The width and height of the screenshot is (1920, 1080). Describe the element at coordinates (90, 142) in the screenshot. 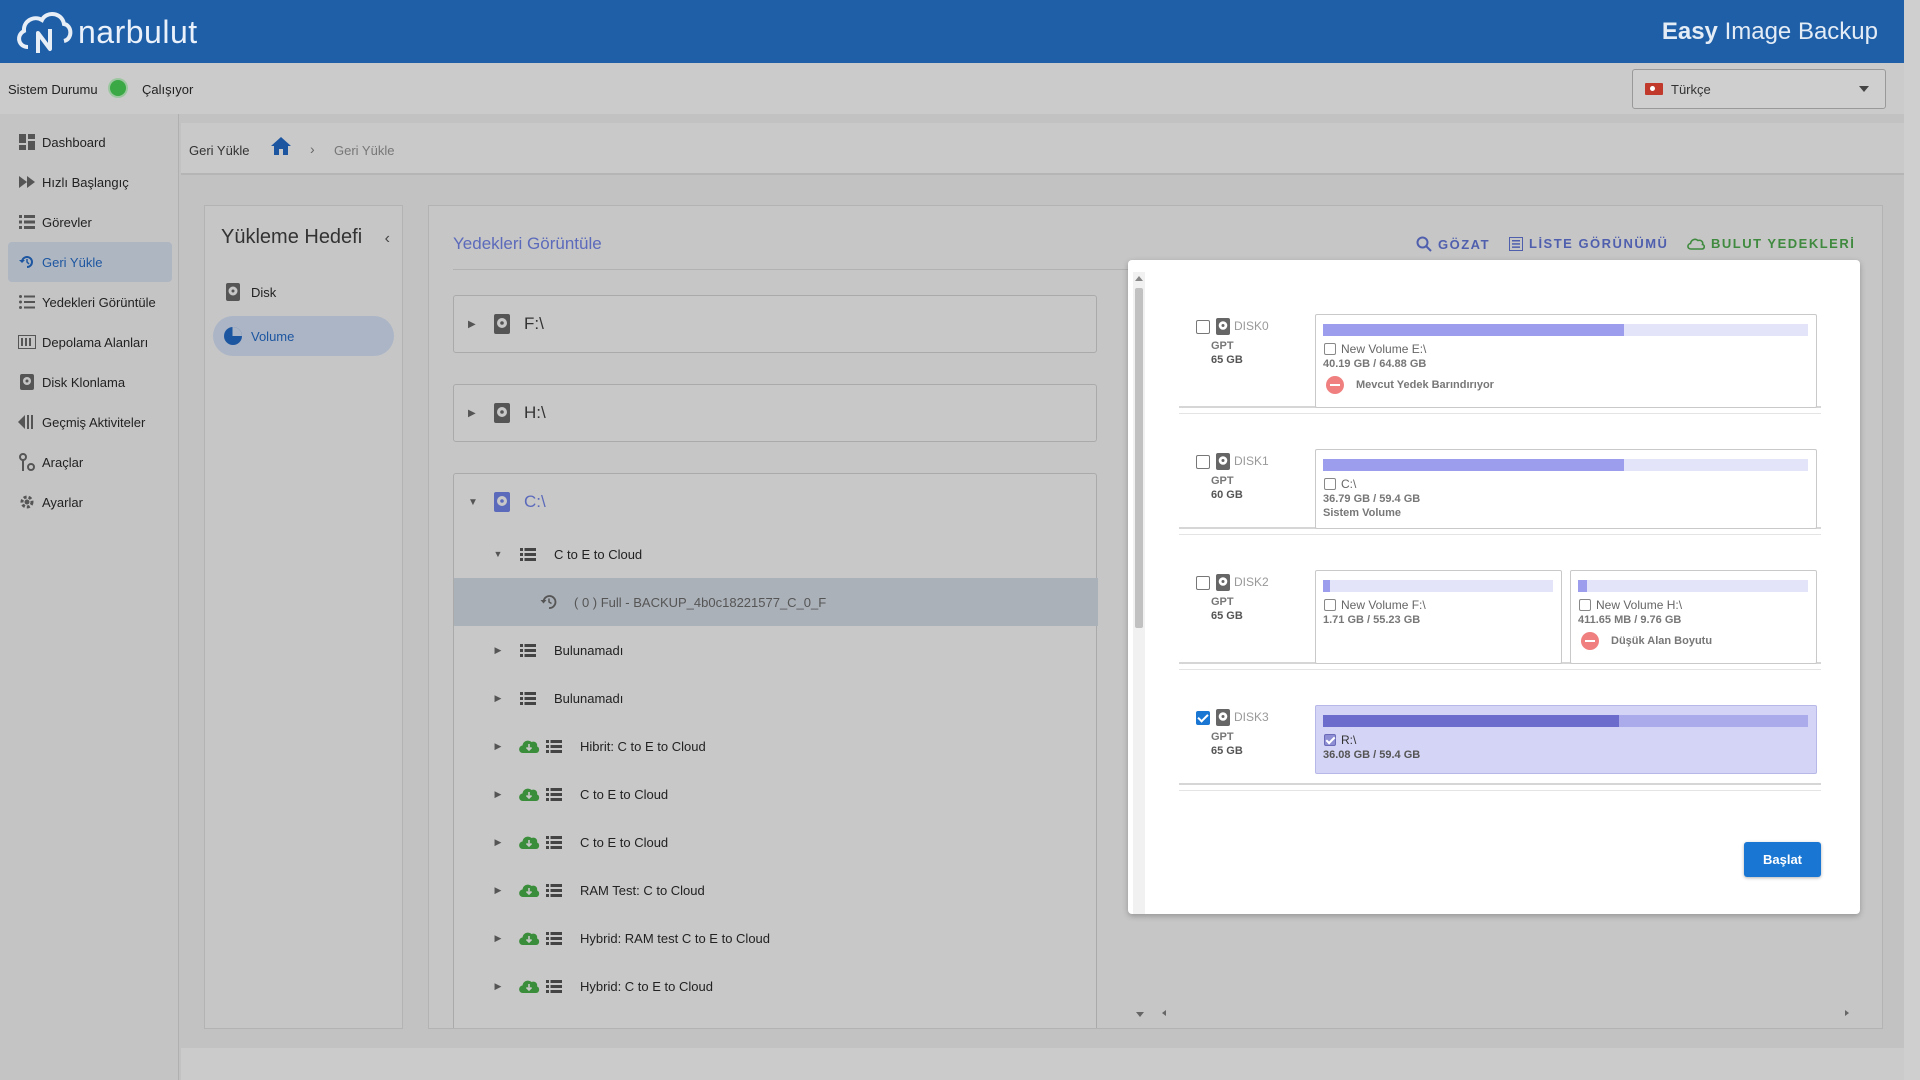

I see `sidebar-item-dashboard: Dashboard` at that location.